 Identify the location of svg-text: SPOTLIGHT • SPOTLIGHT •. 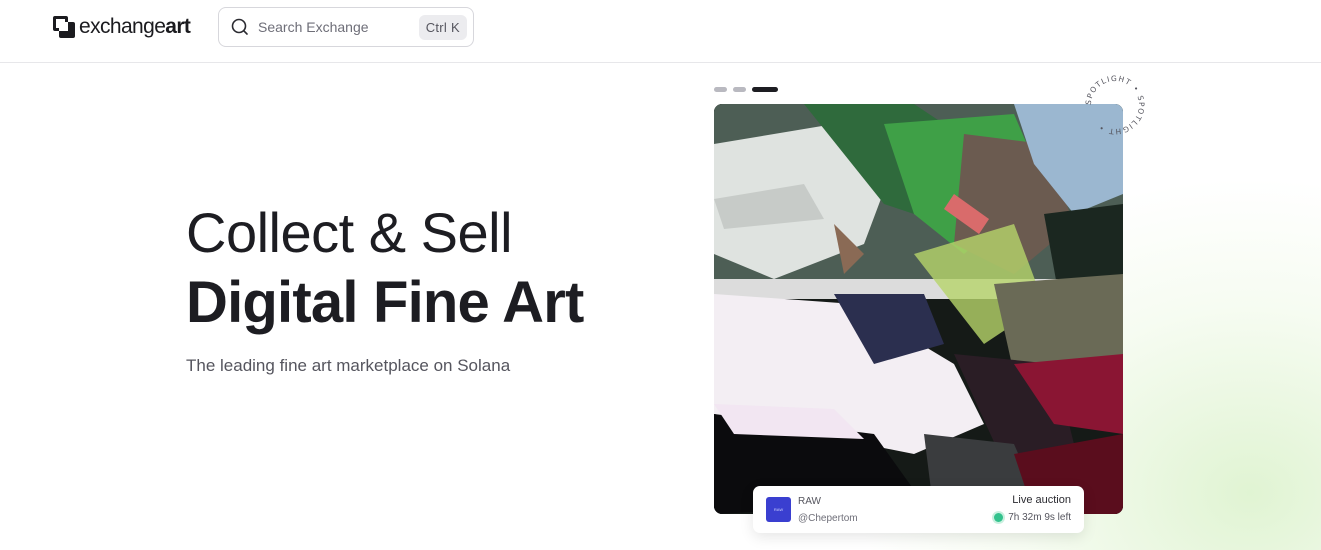
(1115, 105).